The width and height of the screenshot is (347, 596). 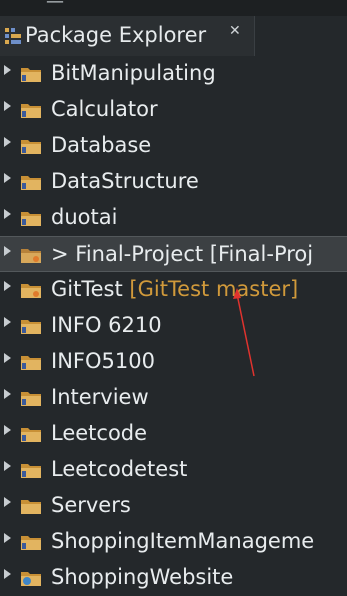 I want to click on project-row: Leetcode, so click(x=173, y=434).